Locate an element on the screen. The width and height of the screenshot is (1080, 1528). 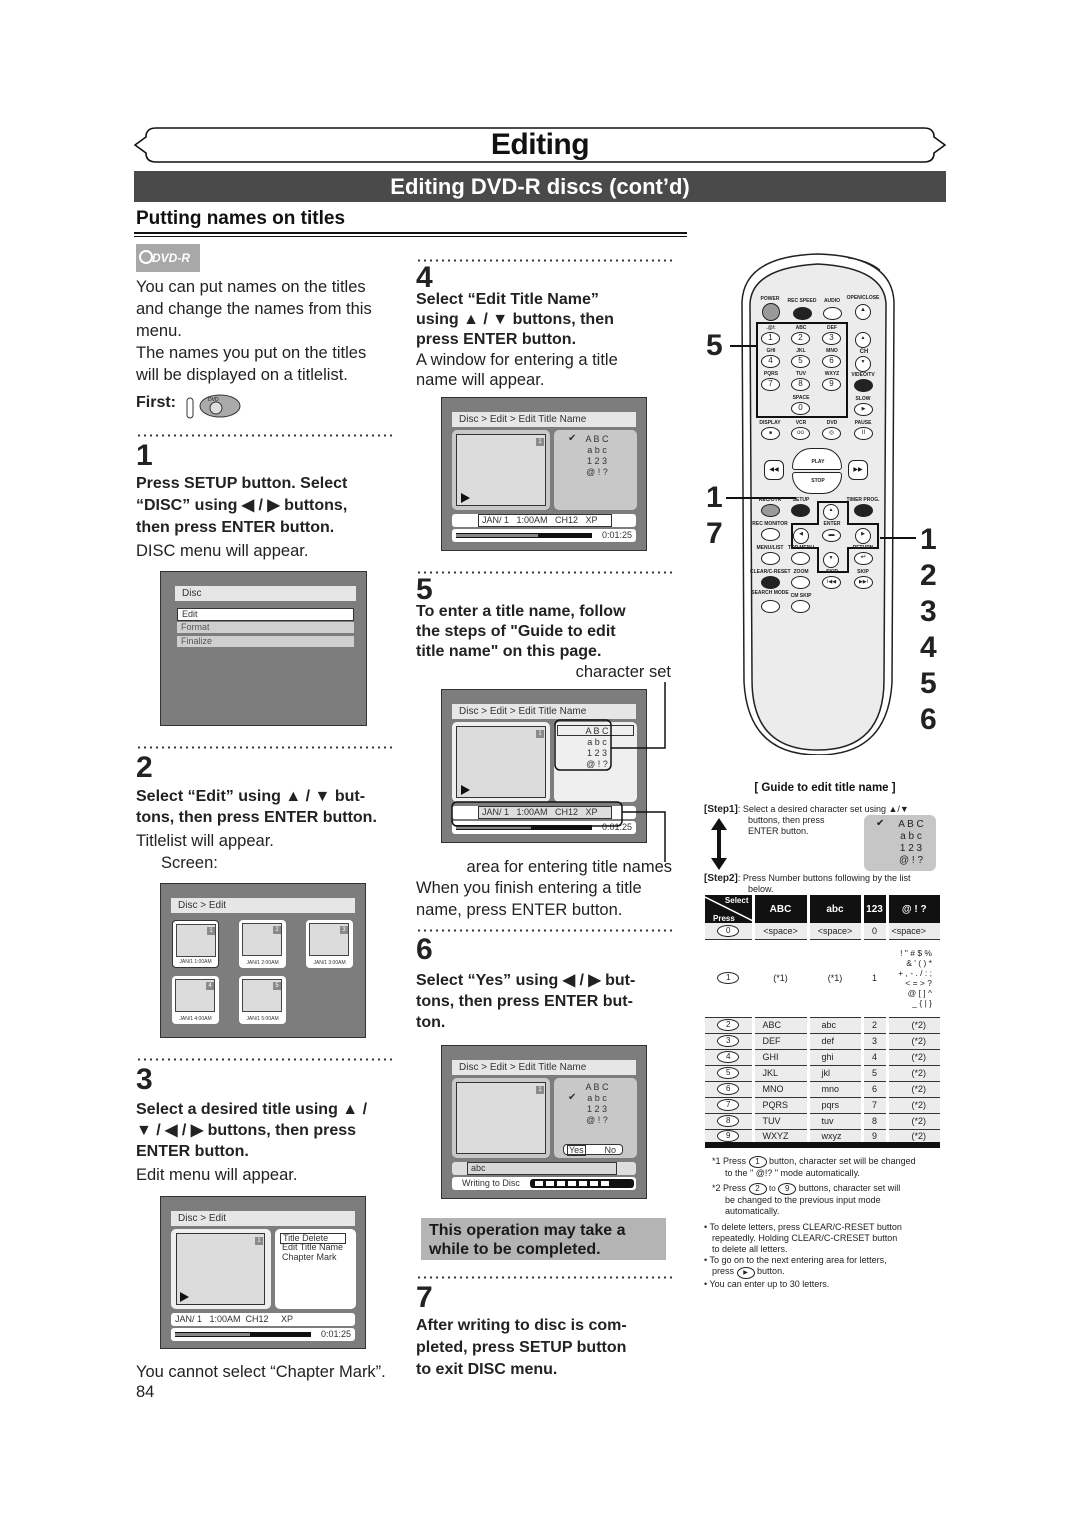
col-header: ABC is located at coordinates (779, 909).